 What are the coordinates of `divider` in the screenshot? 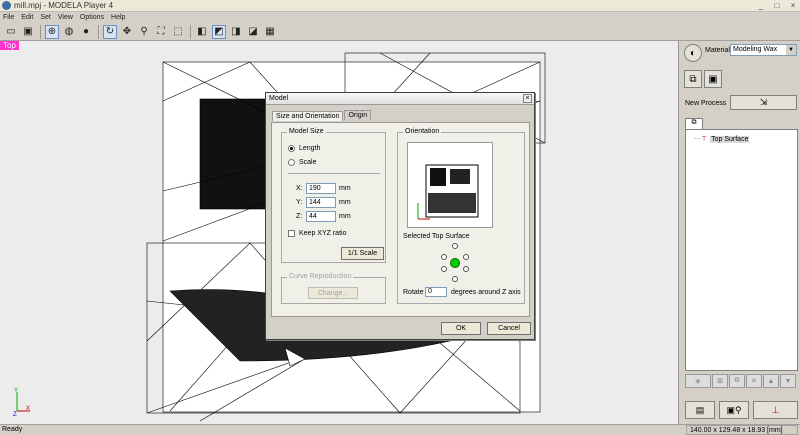 It's located at (334, 173).